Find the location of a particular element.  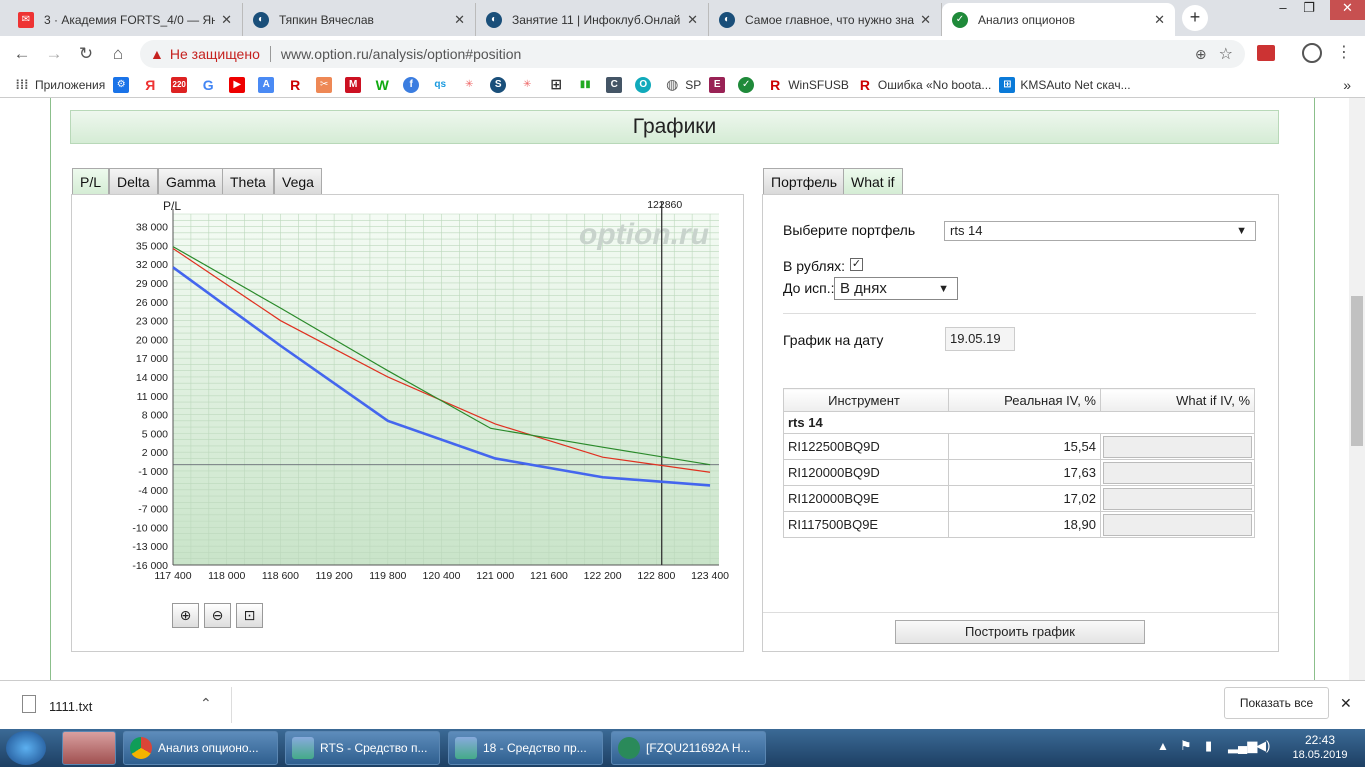

bookmark-youtube: ▶ is located at coordinates (239, 84).